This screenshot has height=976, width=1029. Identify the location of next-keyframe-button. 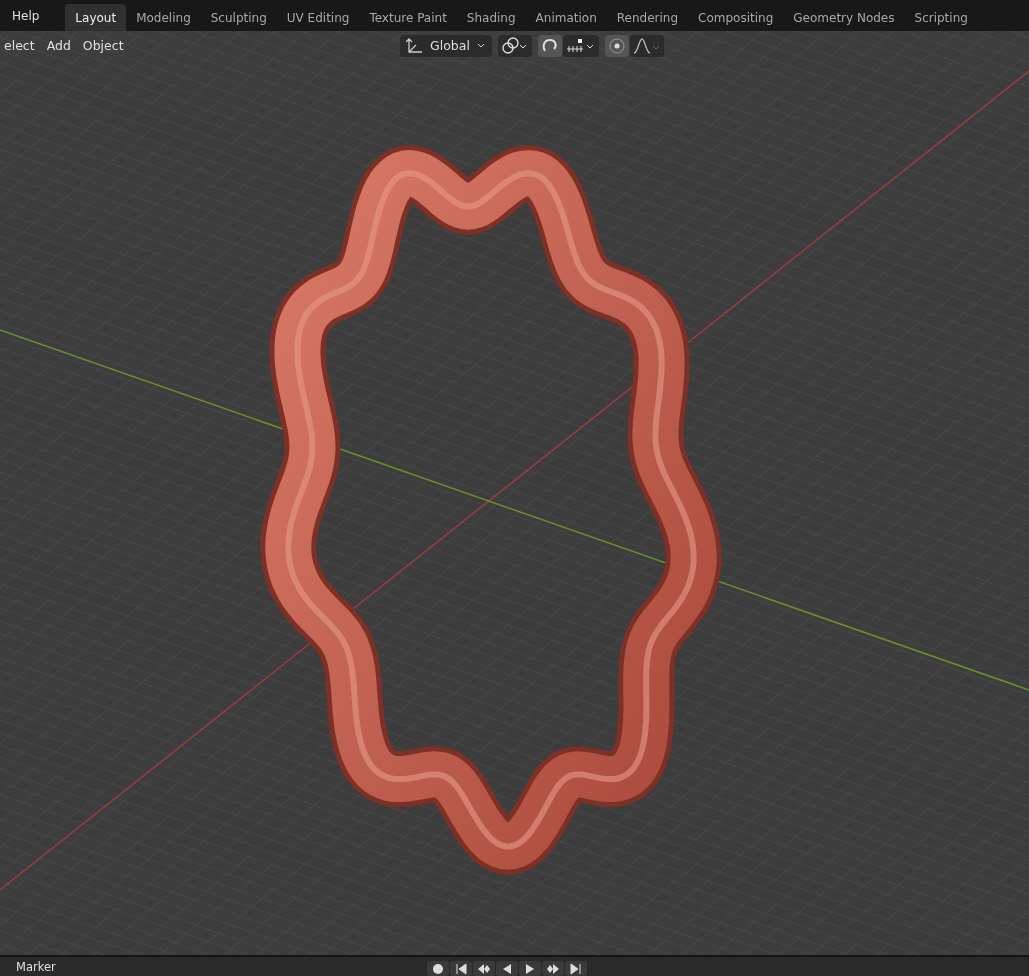
(552, 968).